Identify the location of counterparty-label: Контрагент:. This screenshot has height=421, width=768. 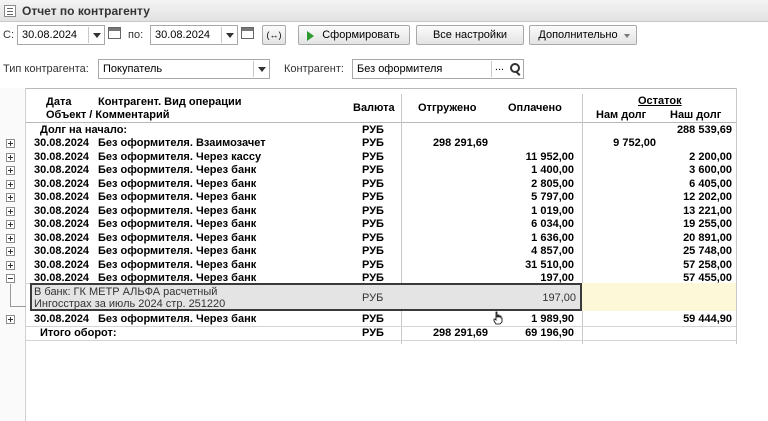
(314, 69).